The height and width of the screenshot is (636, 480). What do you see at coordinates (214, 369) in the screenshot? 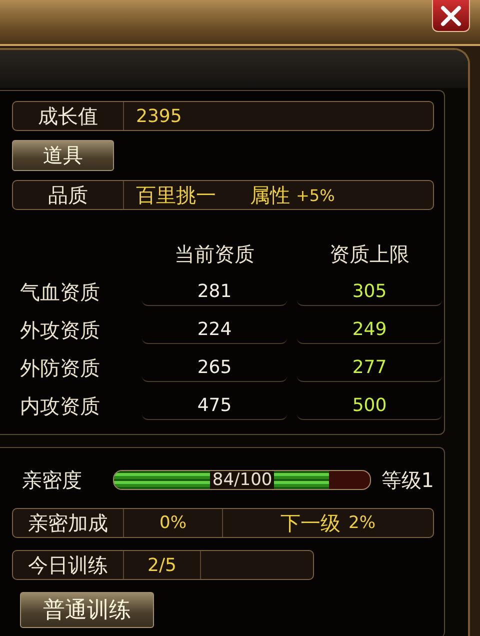
I see `current-value: 265` at bounding box center [214, 369].